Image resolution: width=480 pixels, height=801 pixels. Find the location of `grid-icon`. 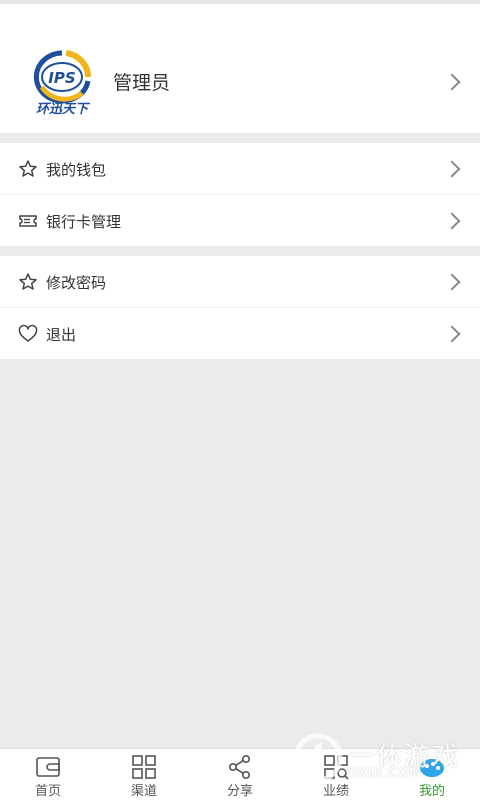

grid-icon is located at coordinates (144, 767).